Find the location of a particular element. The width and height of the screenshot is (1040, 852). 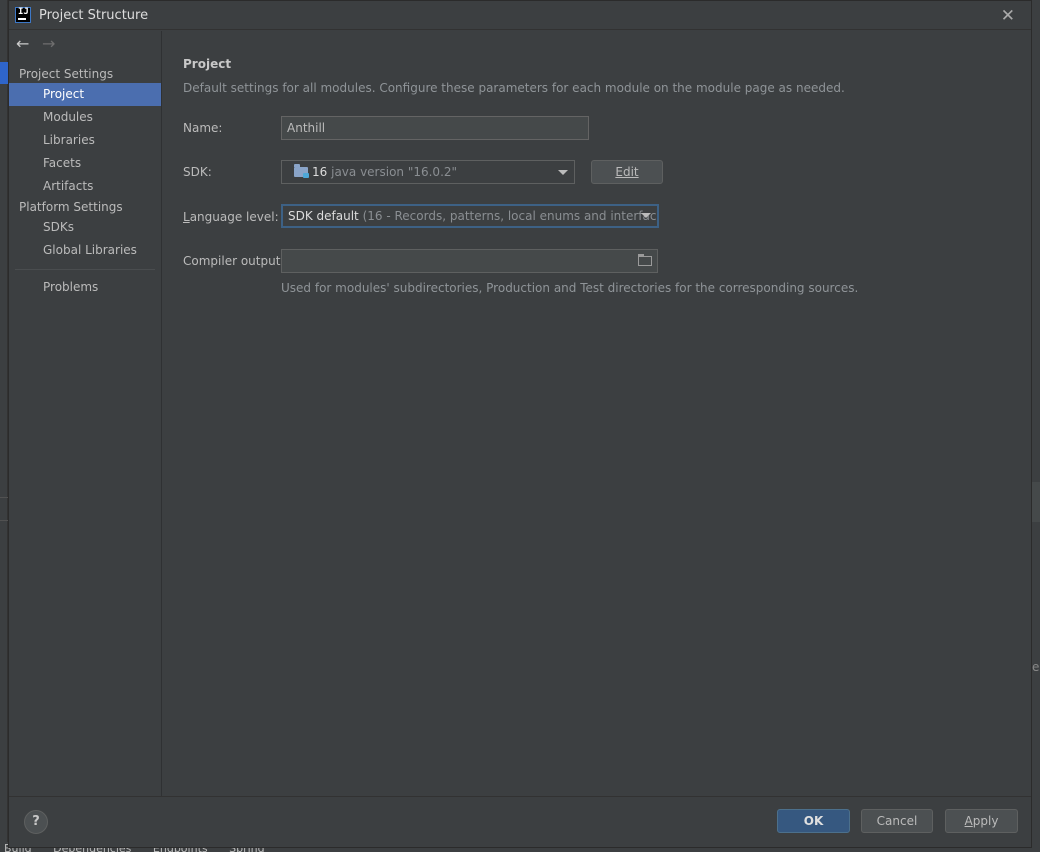

dialog-footer: ? OK Cancel Apply is located at coordinates (520, 821).